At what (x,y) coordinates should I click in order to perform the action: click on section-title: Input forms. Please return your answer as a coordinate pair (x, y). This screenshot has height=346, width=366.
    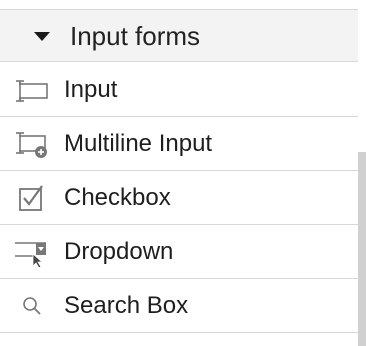
    Looking at the image, I should click on (135, 36).